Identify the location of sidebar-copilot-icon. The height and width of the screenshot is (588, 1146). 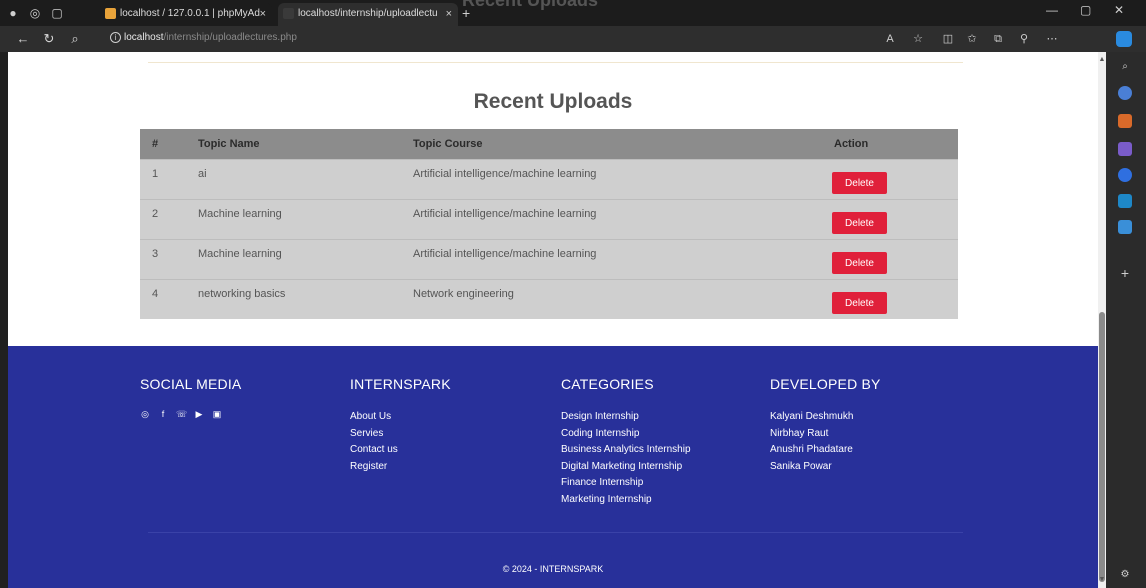
(1125, 175).